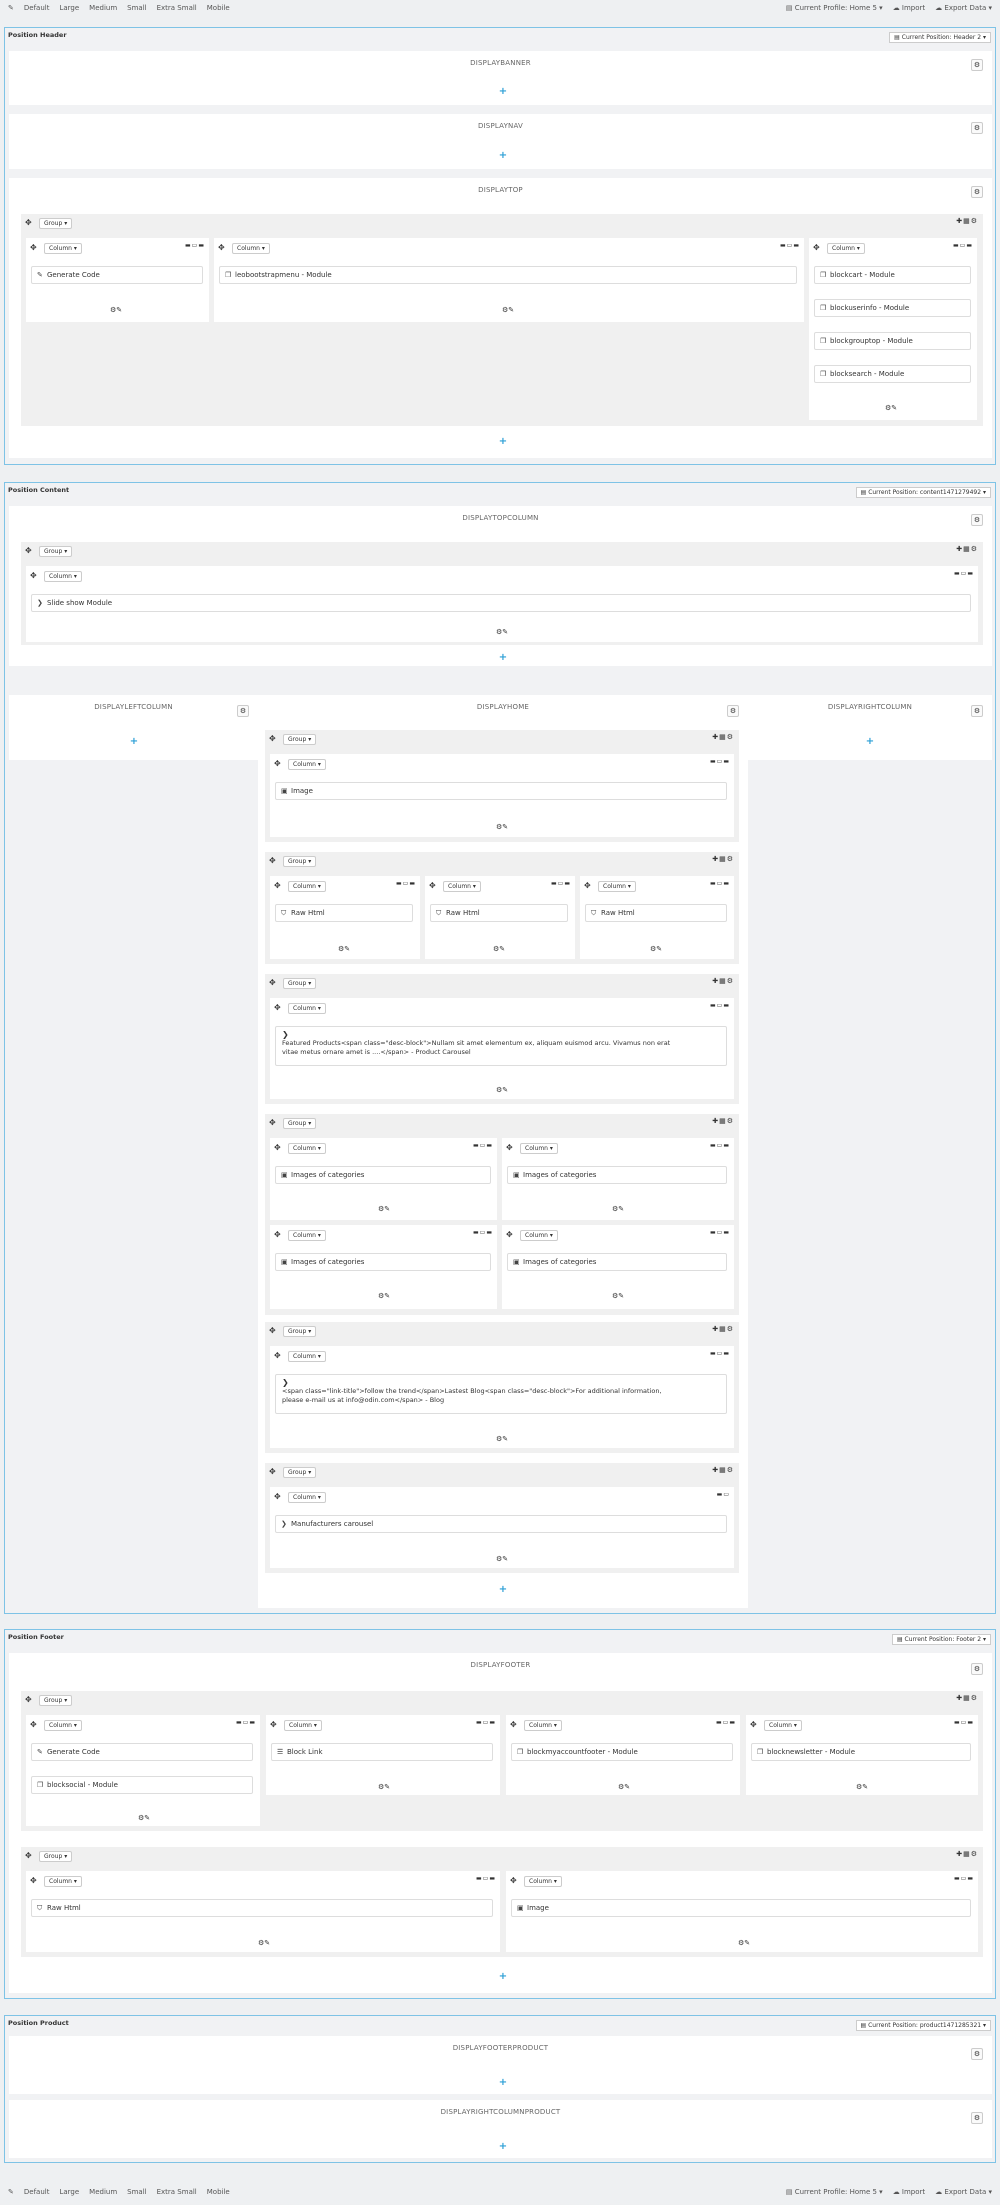  I want to click on widget-slideshow: ❯ Slide show Module, so click(501, 603).